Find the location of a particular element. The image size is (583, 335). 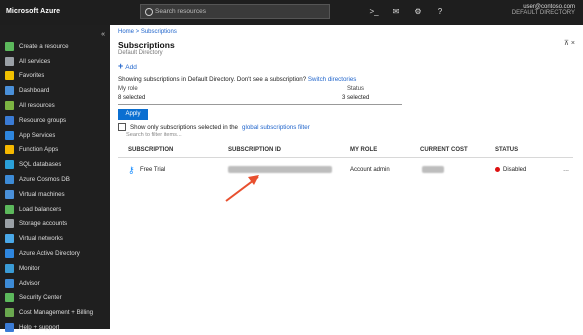

sidebar-item-label: Azure Active Directory is located at coordinates (49, 254).